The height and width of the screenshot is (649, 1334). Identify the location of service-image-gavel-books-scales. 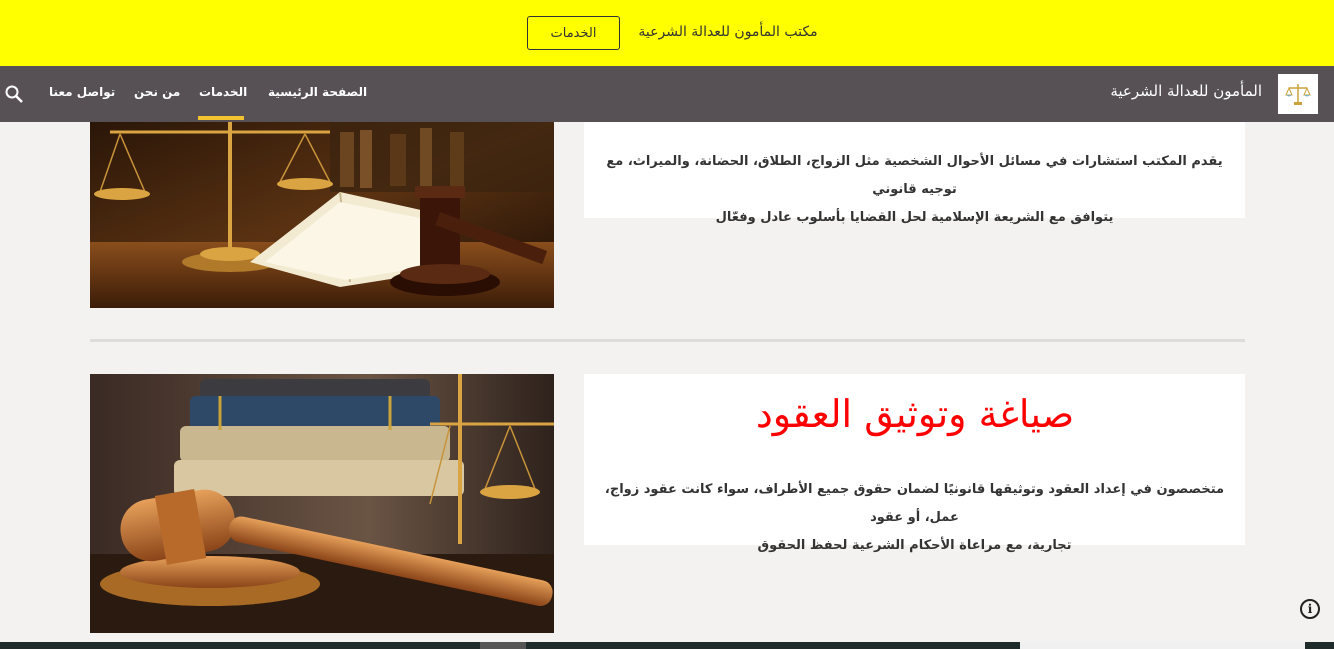
(322, 503).